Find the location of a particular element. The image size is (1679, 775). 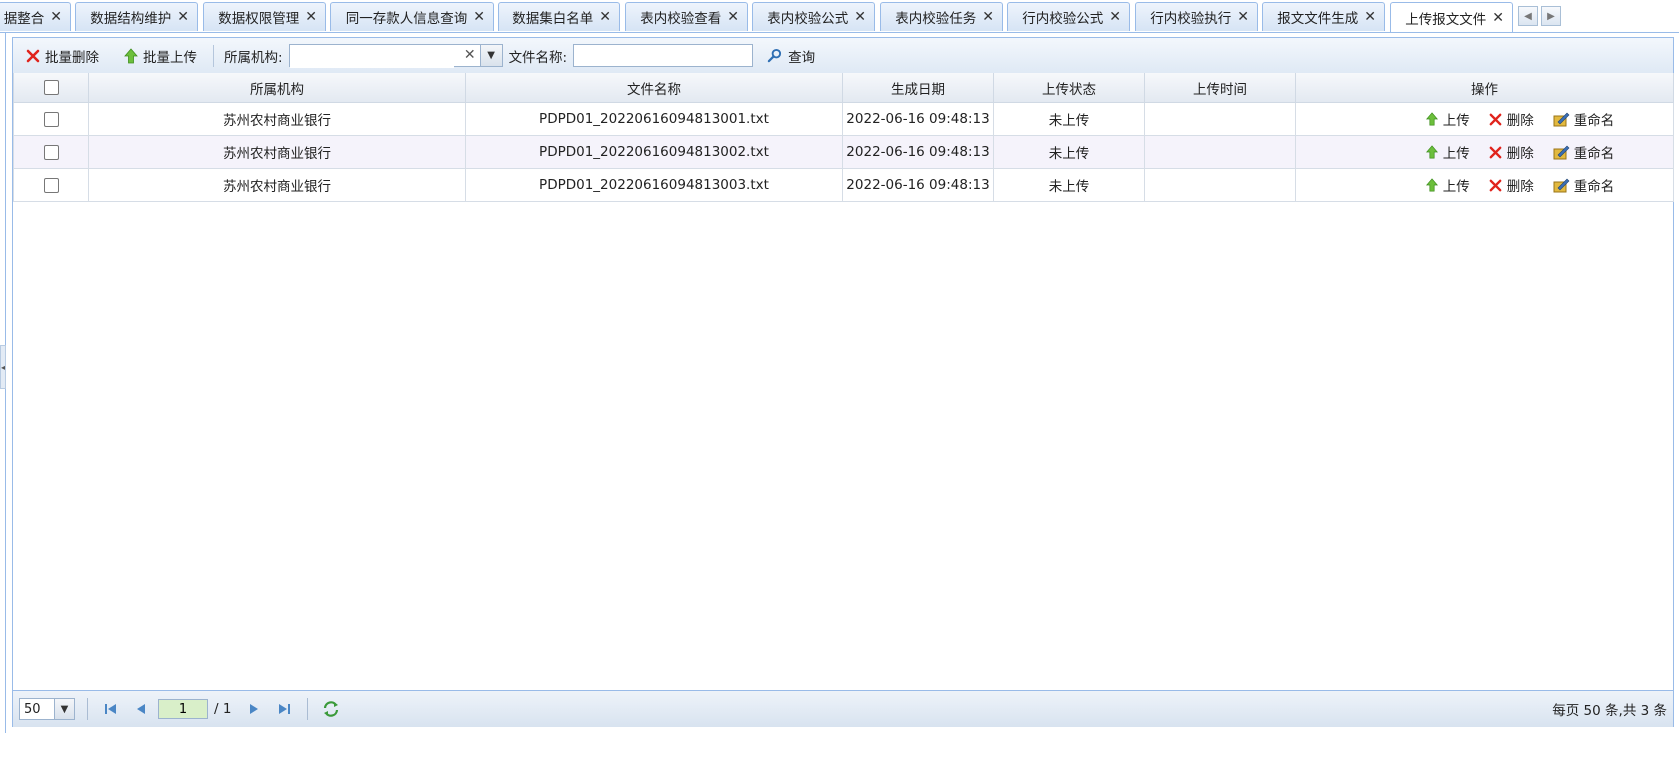

tab-intable-check-view: 表内校验查看 ✕ is located at coordinates (686, 16).